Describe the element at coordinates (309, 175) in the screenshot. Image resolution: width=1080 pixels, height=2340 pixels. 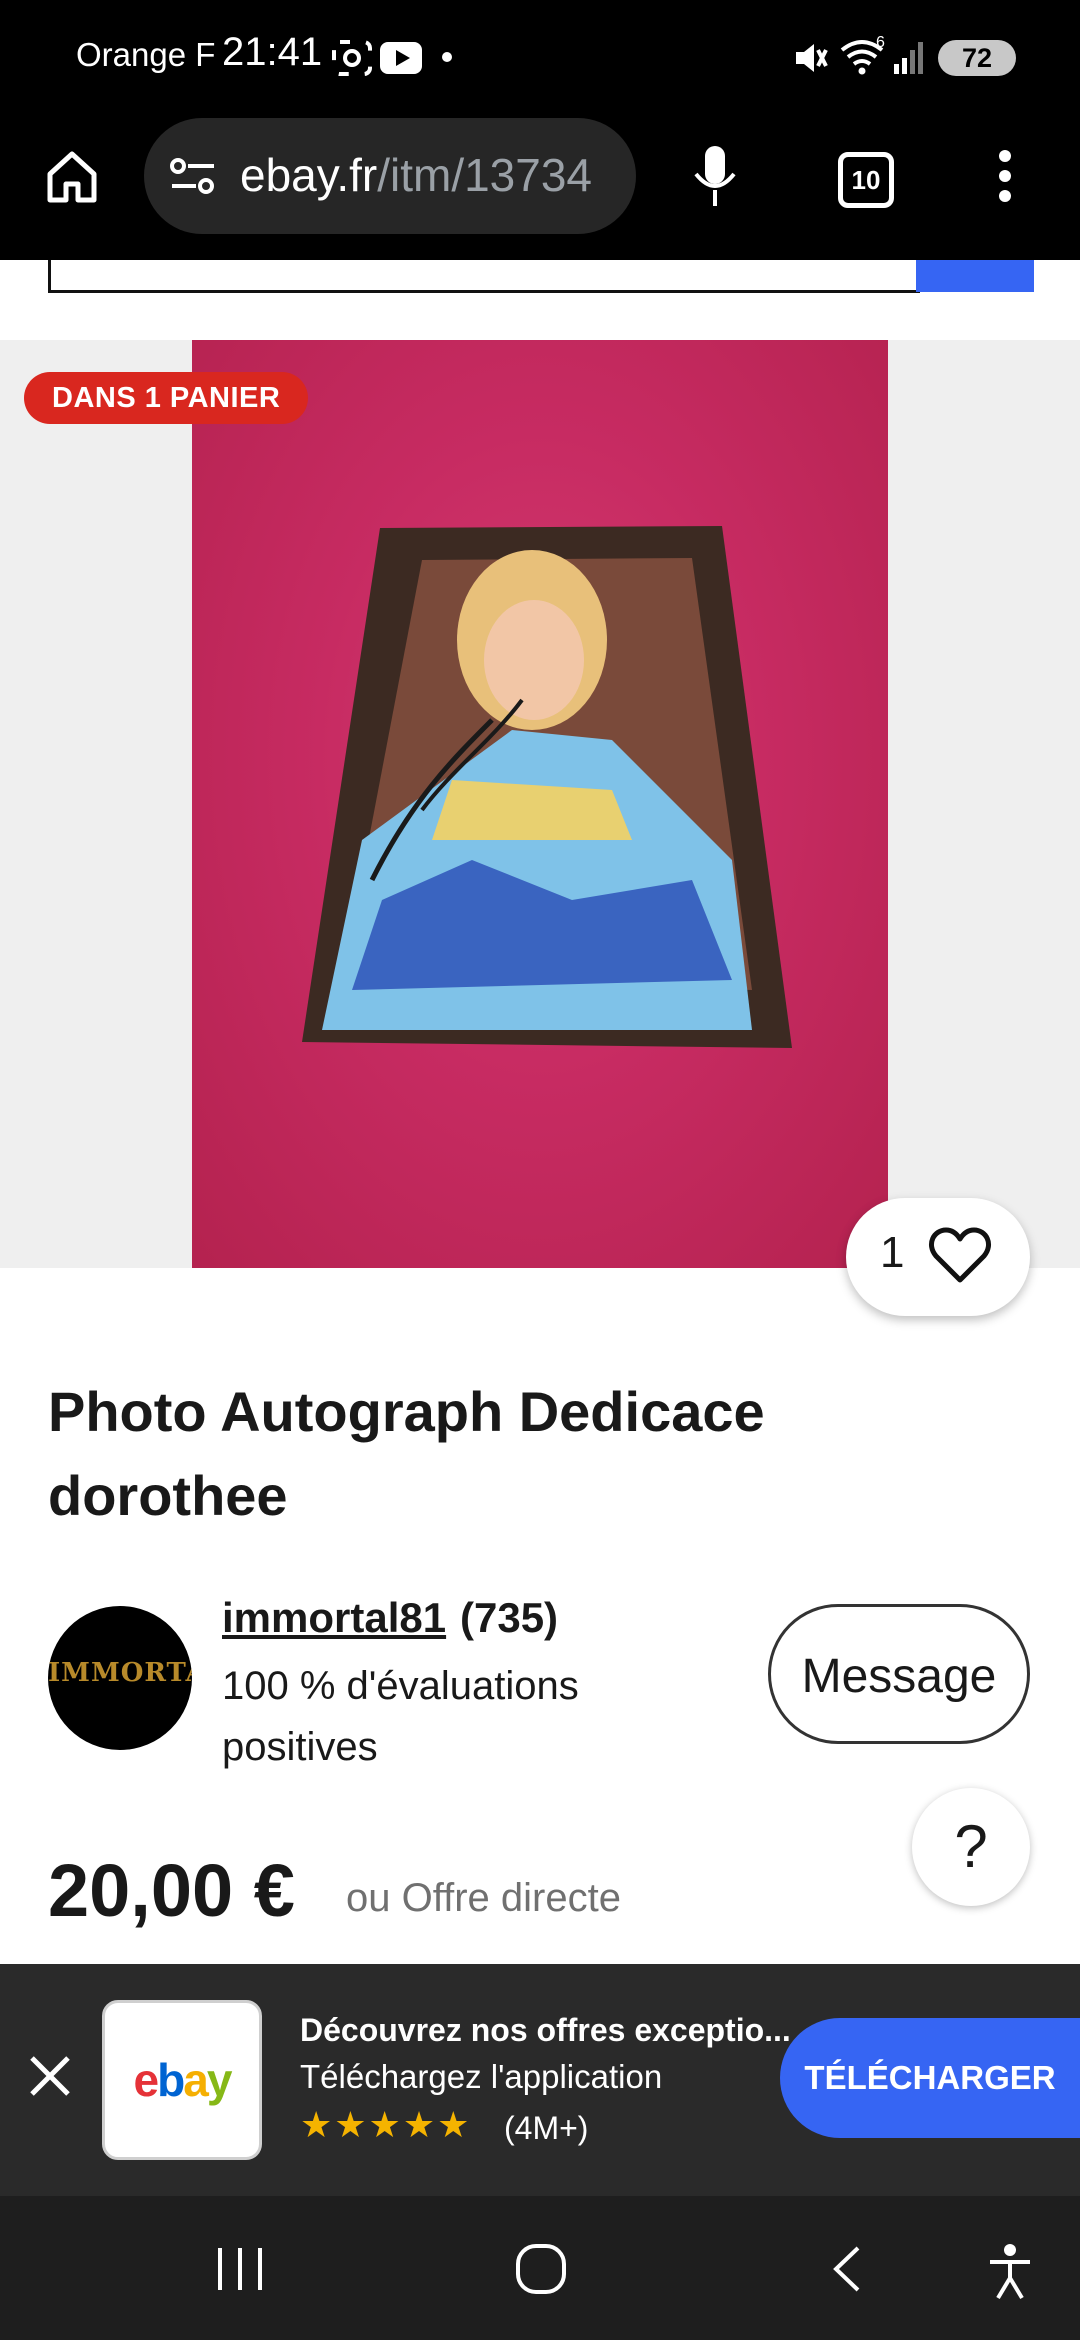
I see `url-host: ebay.fr` at that location.